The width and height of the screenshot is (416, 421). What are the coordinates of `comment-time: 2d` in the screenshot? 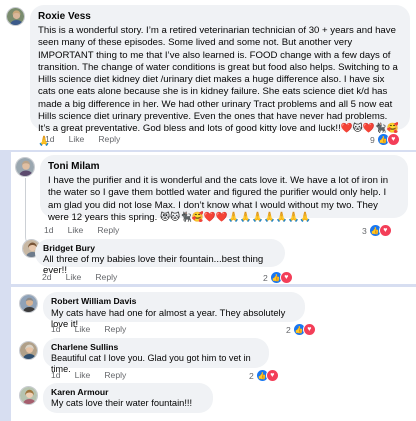 It's located at (47, 277).